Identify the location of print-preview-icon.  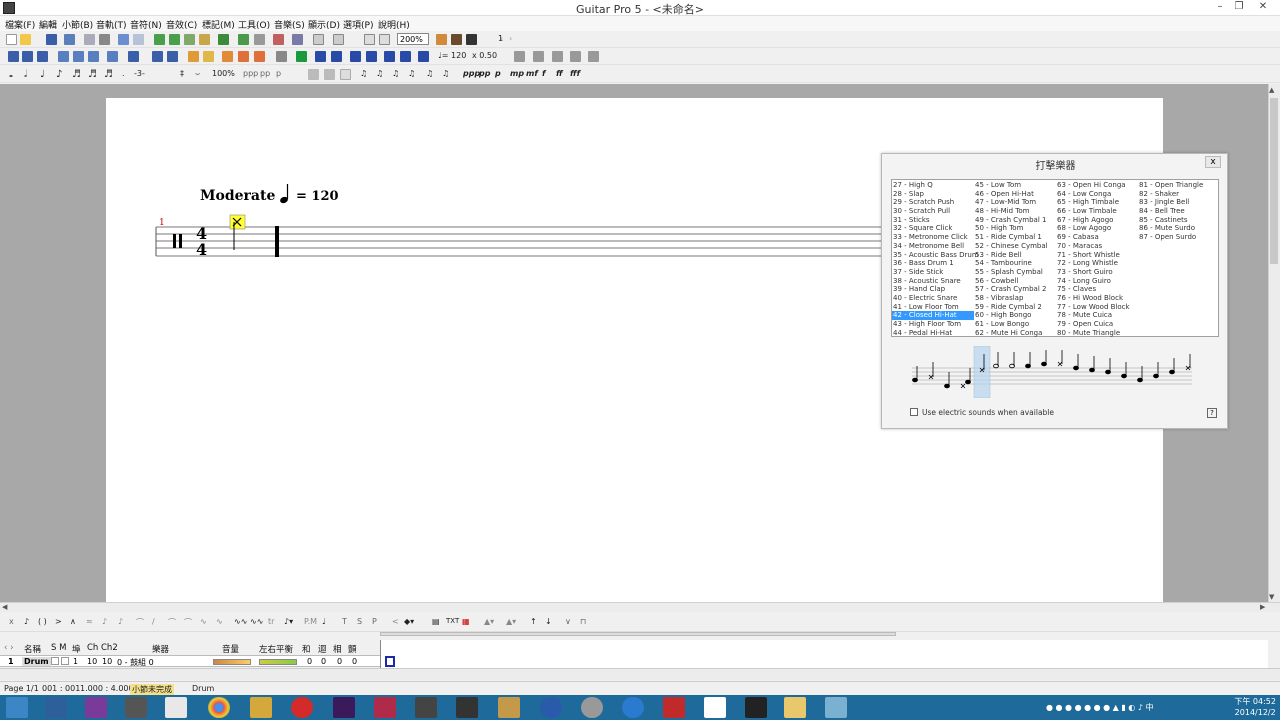
(89, 39).